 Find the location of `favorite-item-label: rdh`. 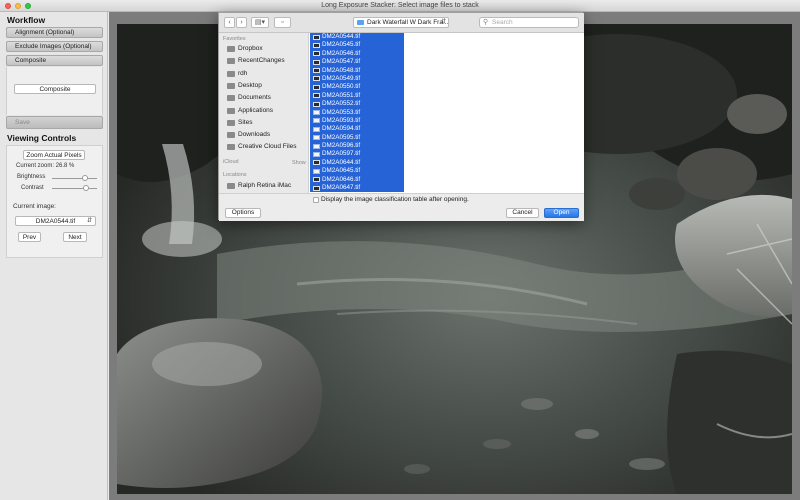

favorite-item-label: rdh is located at coordinates (243, 73).